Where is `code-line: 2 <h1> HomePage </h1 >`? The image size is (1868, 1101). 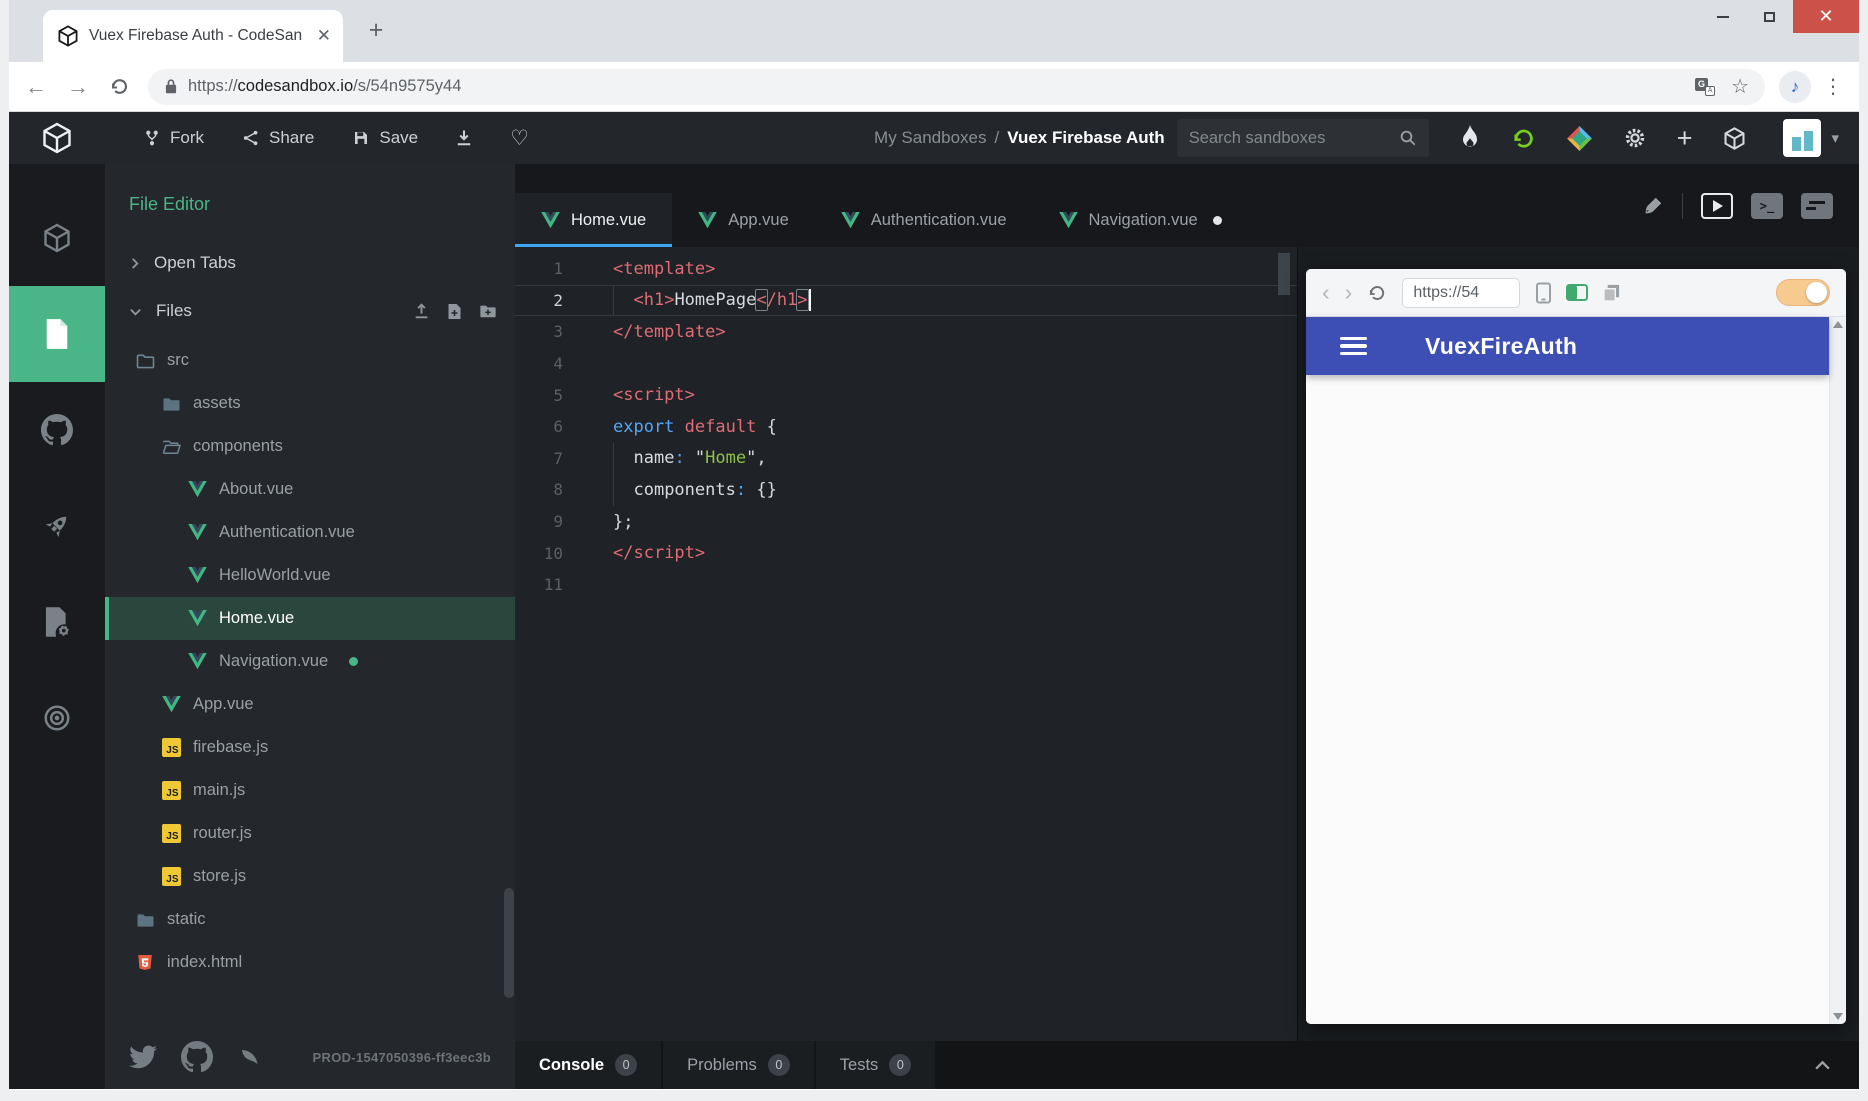
code-line: 2 <h1> HomePage </h1 > is located at coordinates (906, 300).